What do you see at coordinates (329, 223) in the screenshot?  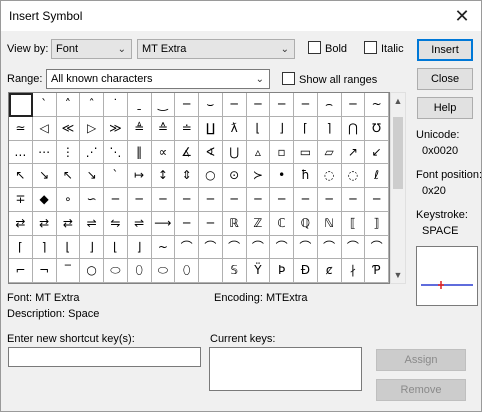 I see `symbol-cell: ℕ` at bounding box center [329, 223].